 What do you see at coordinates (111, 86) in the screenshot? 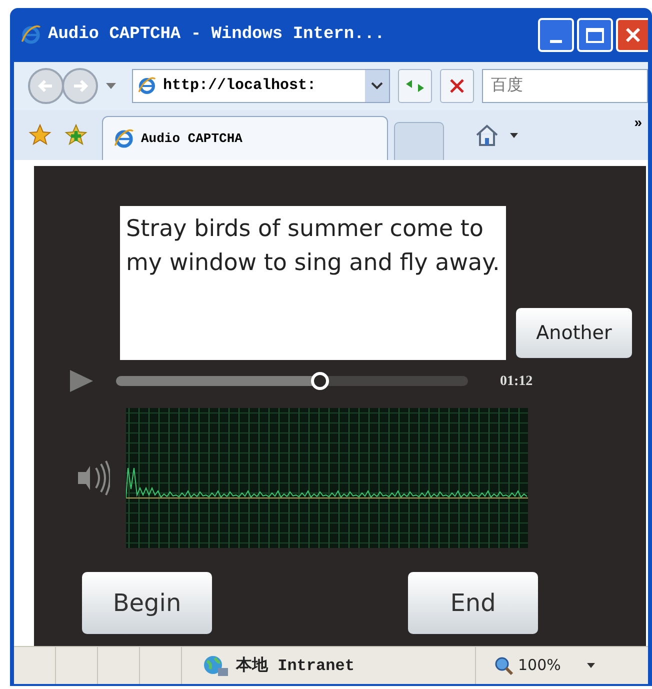
I see `history-dropdown-icon` at bounding box center [111, 86].